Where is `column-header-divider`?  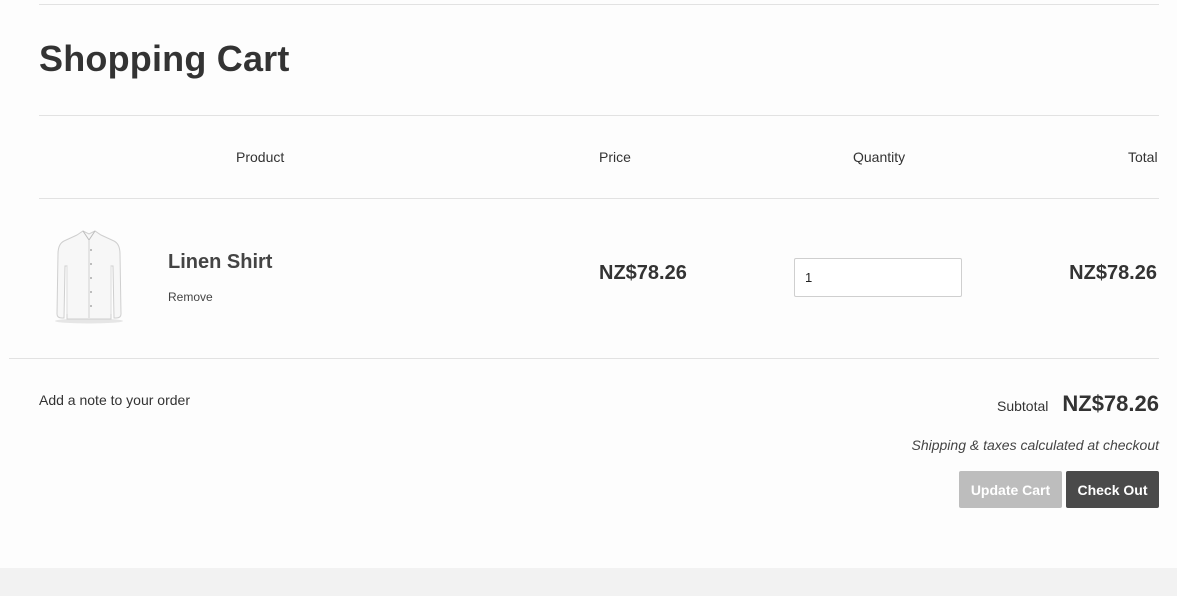
column-header-divider is located at coordinates (599, 198).